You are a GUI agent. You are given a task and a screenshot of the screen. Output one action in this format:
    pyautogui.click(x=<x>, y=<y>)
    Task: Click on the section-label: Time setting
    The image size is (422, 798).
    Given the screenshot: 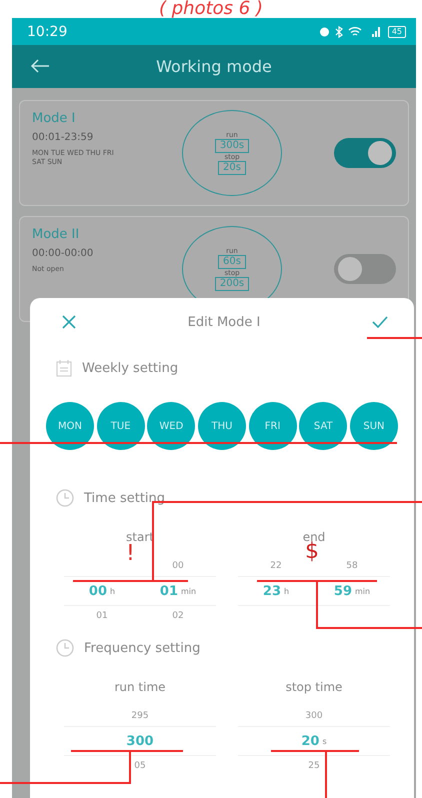 What is the action you would take?
    pyautogui.click(x=125, y=498)
    